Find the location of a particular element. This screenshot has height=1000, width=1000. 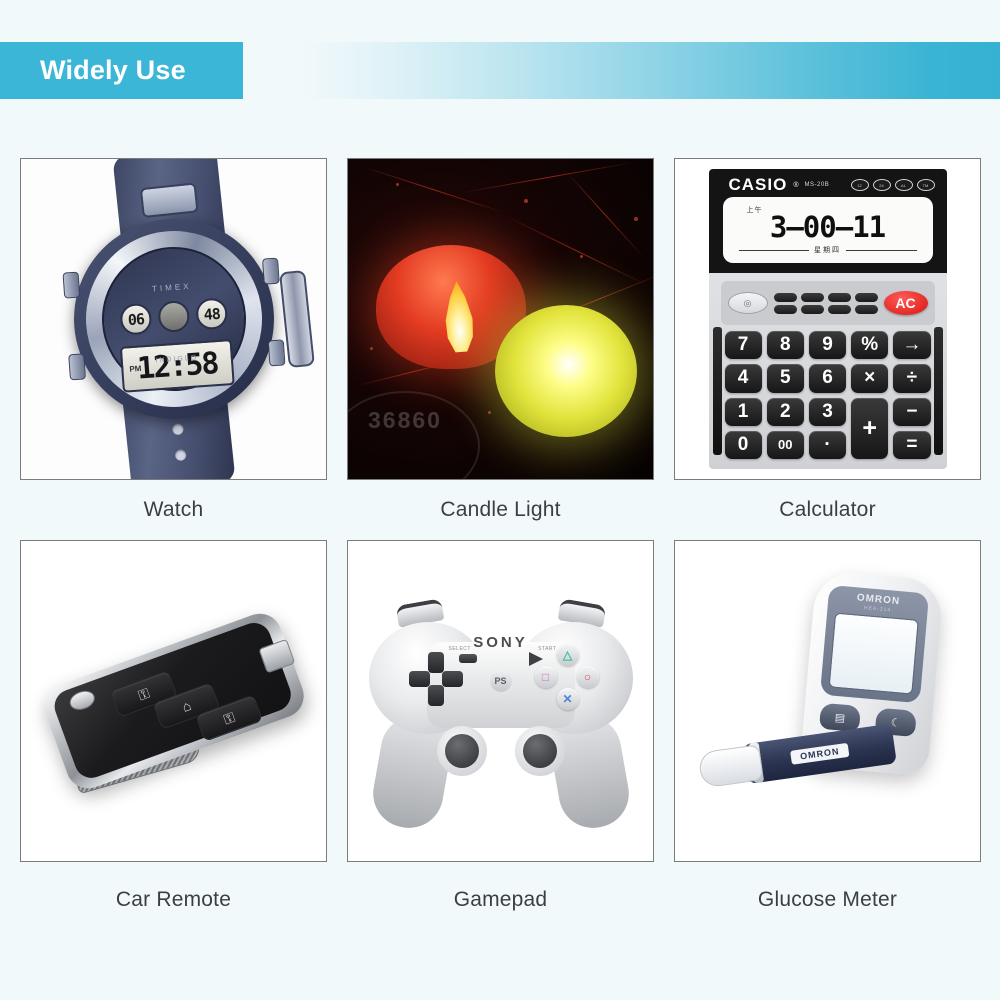

watch-dial: TIMEX 06 48 PM 12:58 INDIGLO is located at coordinates (173, 319).